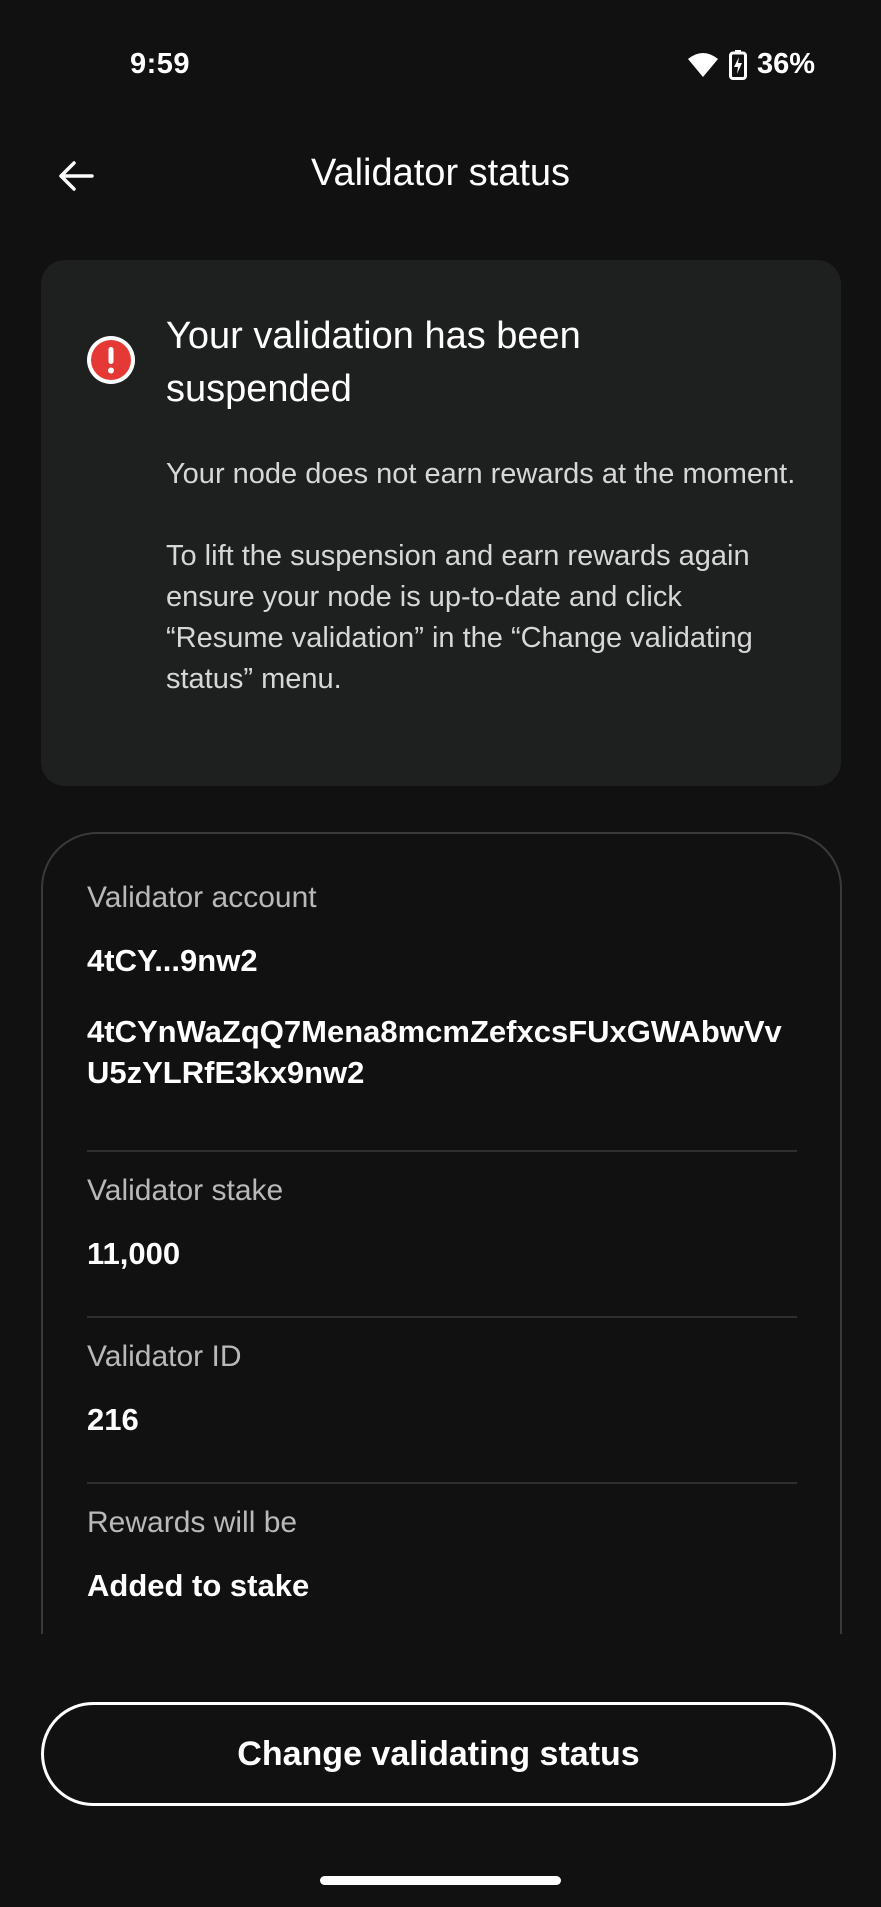 This screenshot has width=881, height=1907. Describe the element at coordinates (442, 1222) in the screenshot. I see `validator-stake-section: Validator stake 11,000` at that location.